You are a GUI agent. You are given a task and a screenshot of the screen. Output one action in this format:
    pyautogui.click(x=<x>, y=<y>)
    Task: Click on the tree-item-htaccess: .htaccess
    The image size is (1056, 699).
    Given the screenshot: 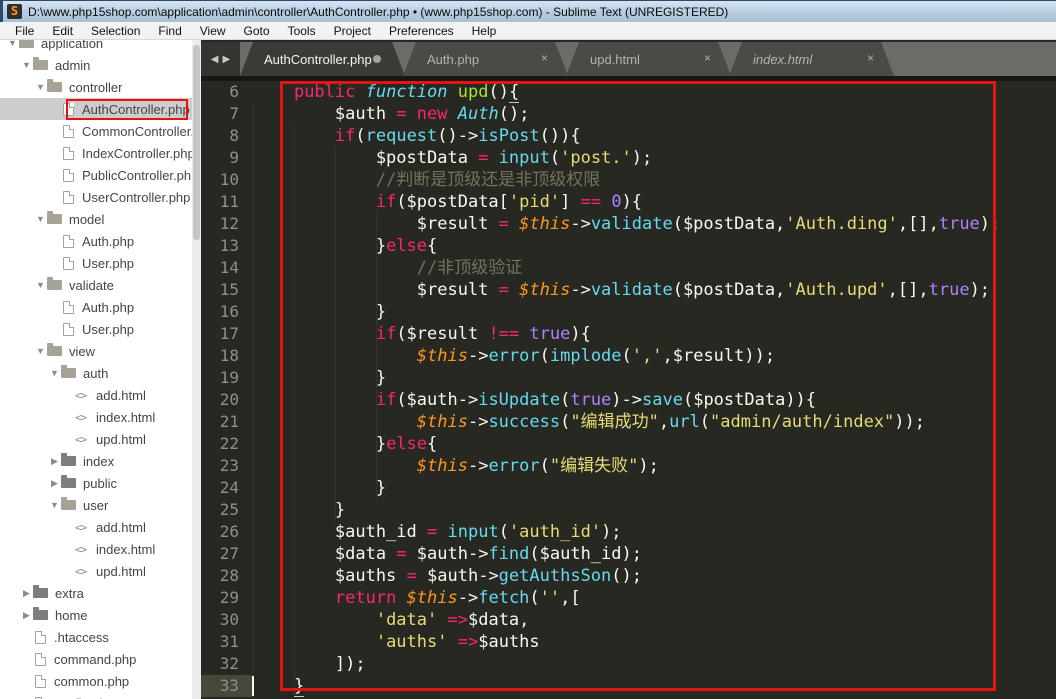 What is the action you would take?
    pyautogui.click(x=96, y=637)
    